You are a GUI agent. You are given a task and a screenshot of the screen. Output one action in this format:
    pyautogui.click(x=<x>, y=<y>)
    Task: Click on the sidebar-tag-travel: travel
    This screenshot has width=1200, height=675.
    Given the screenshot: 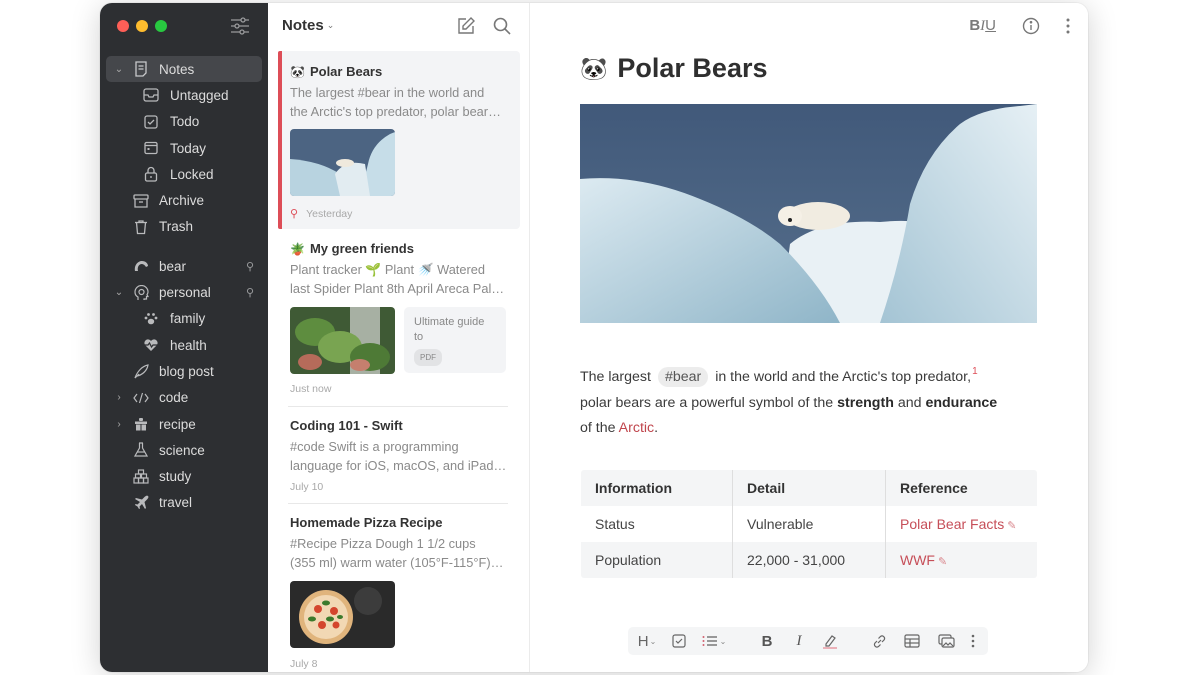 What is the action you would take?
    pyautogui.click(x=184, y=503)
    